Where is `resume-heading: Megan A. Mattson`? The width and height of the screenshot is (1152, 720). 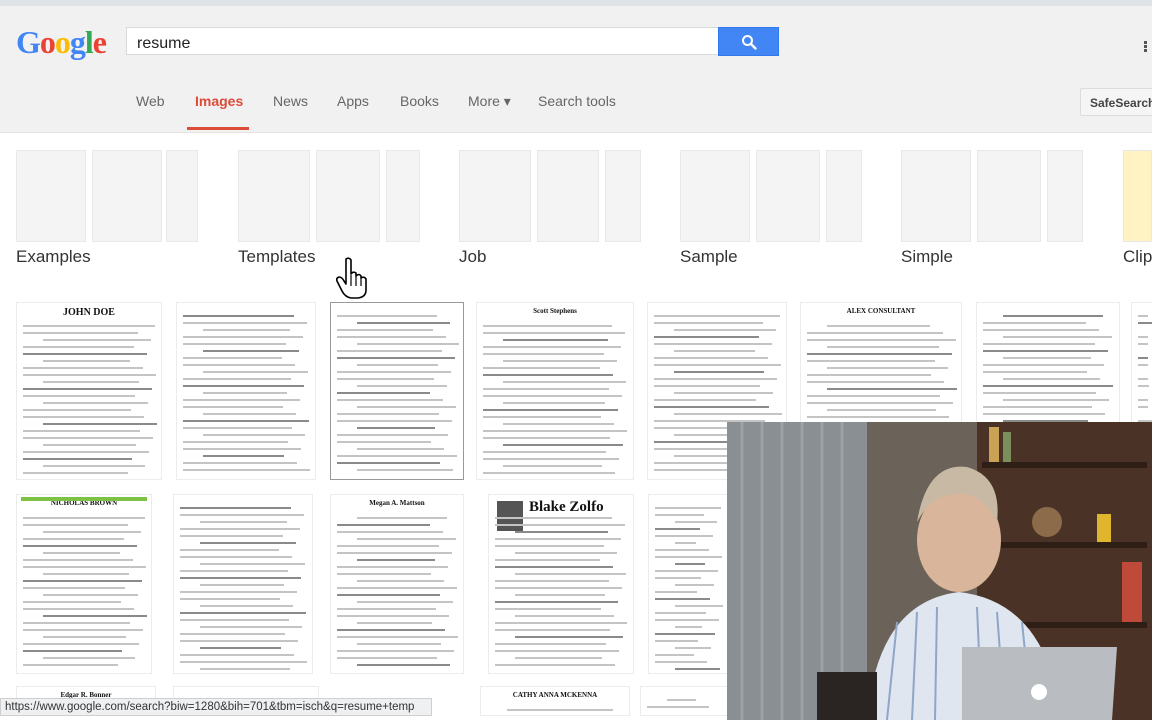 resume-heading: Megan A. Mattson is located at coordinates (397, 503).